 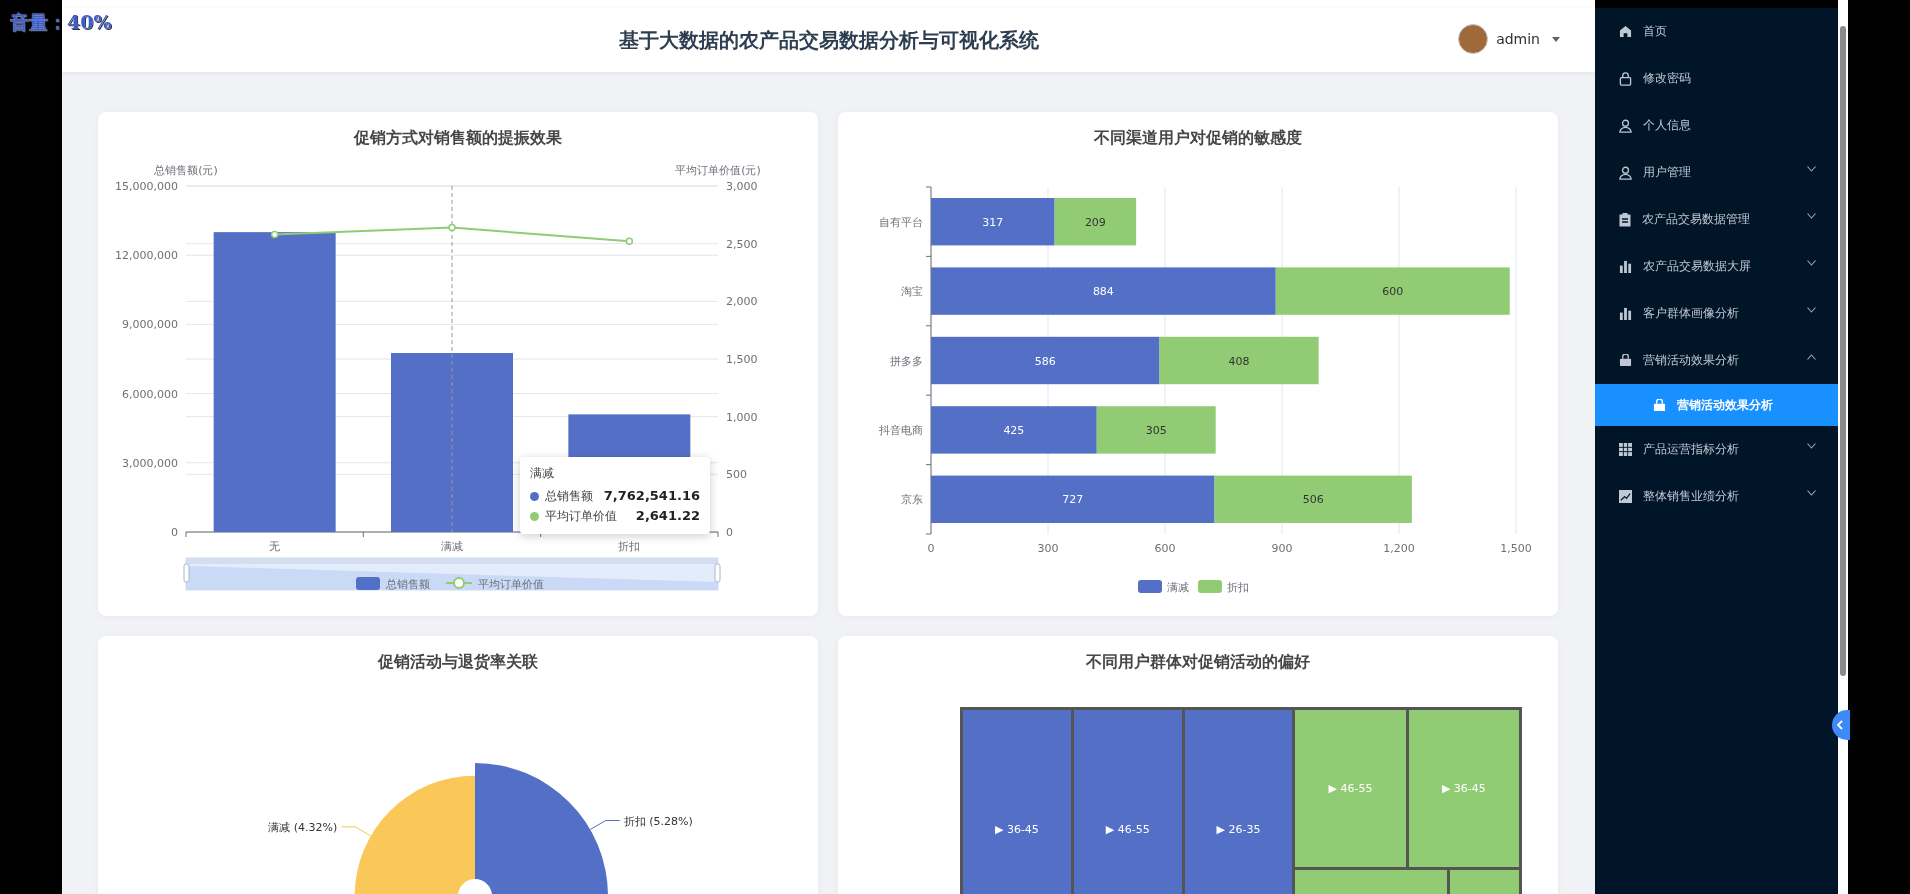 What do you see at coordinates (742, 417) in the screenshot?
I see `axis-label: 1,000` at bounding box center [742, 417].